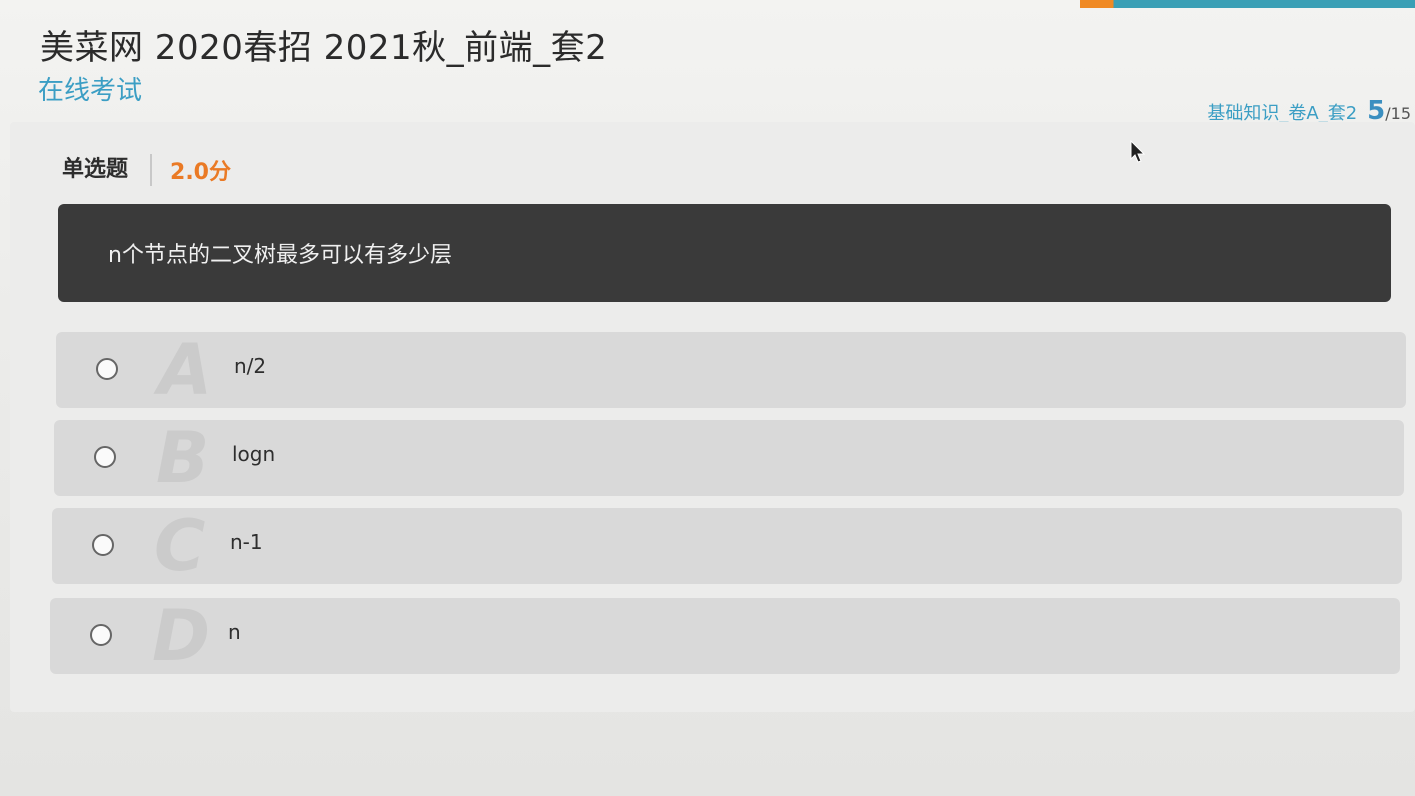 The height and width of the screenshot is (796, 1415). I want to click on option-b-radio, so click(105, 457).